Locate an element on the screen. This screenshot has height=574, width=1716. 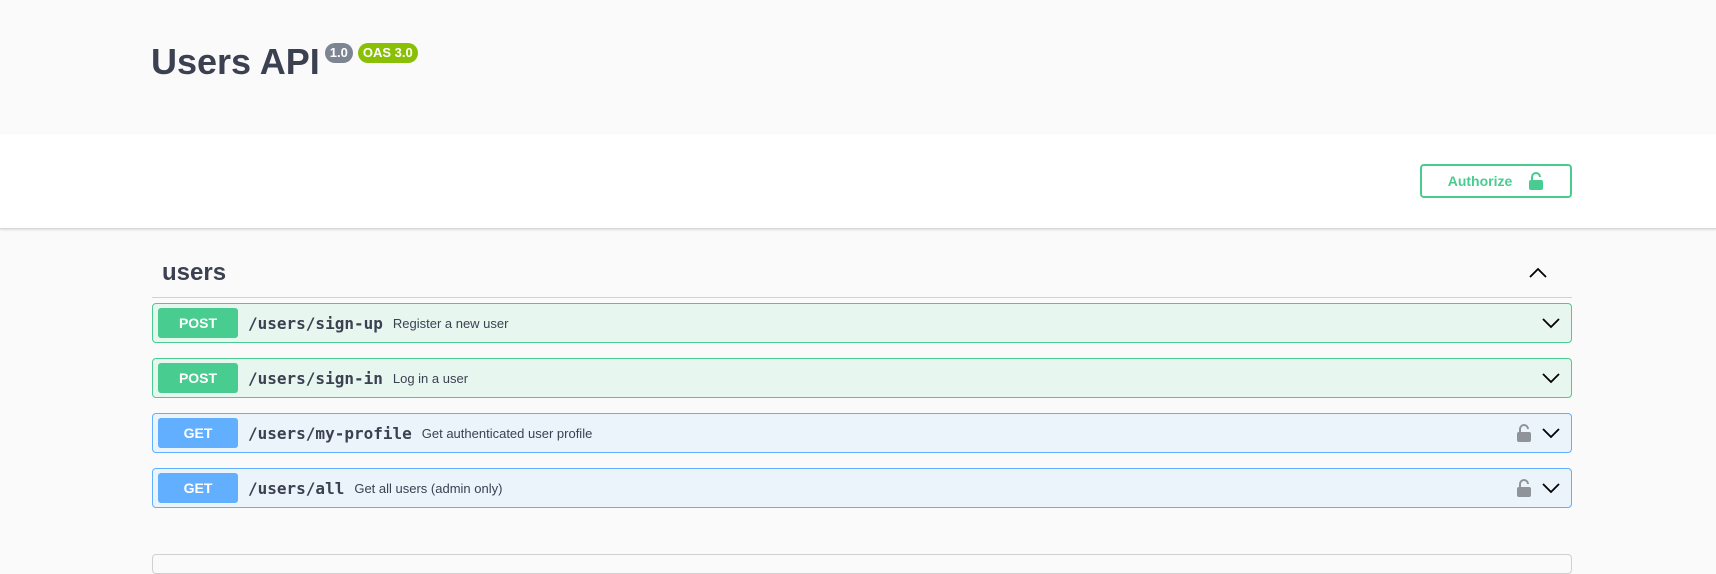
operation-summary: Get authenticated user profile is located at coordinates (507, 433).